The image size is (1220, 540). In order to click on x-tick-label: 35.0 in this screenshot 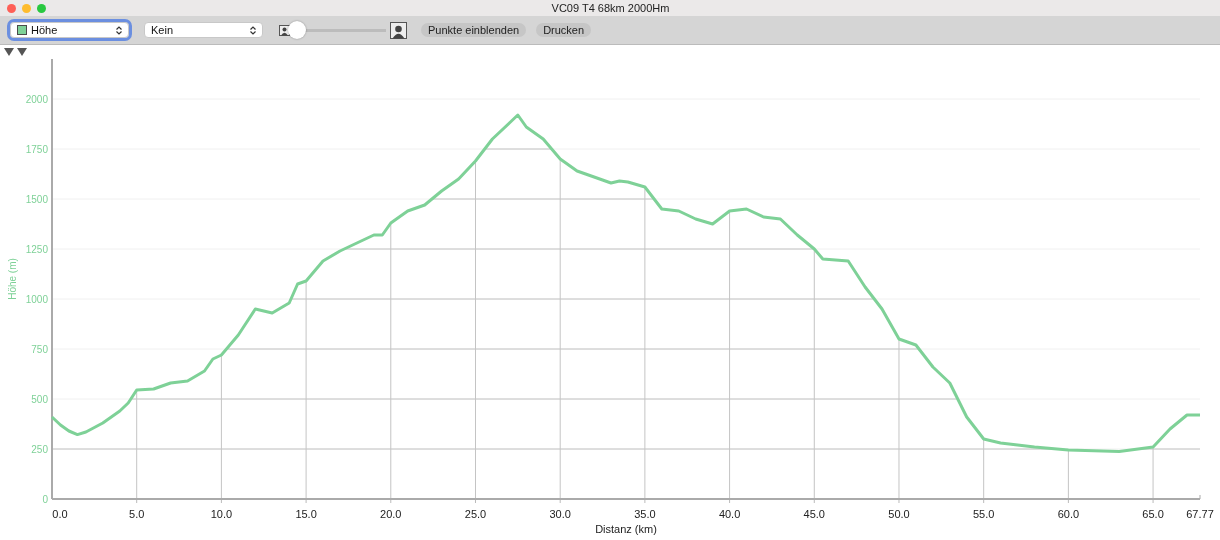, I will do `click(645, 514)`.